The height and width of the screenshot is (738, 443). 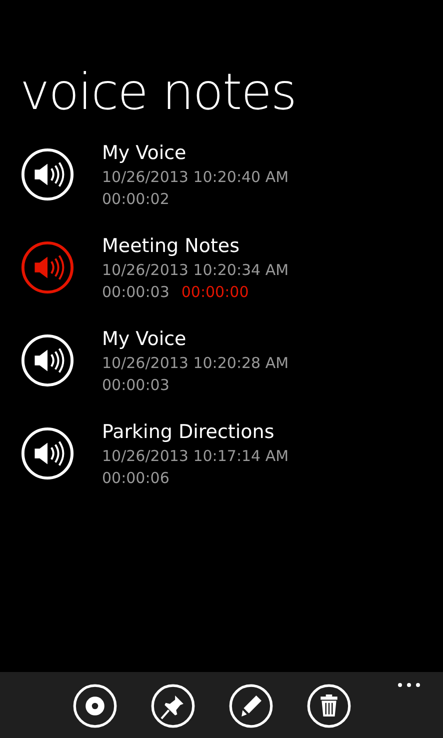 What do you see at coordinates (195, 246) in the screenshot?
I see `note-title: Meeting Notes` at bounding box center [195, 246].